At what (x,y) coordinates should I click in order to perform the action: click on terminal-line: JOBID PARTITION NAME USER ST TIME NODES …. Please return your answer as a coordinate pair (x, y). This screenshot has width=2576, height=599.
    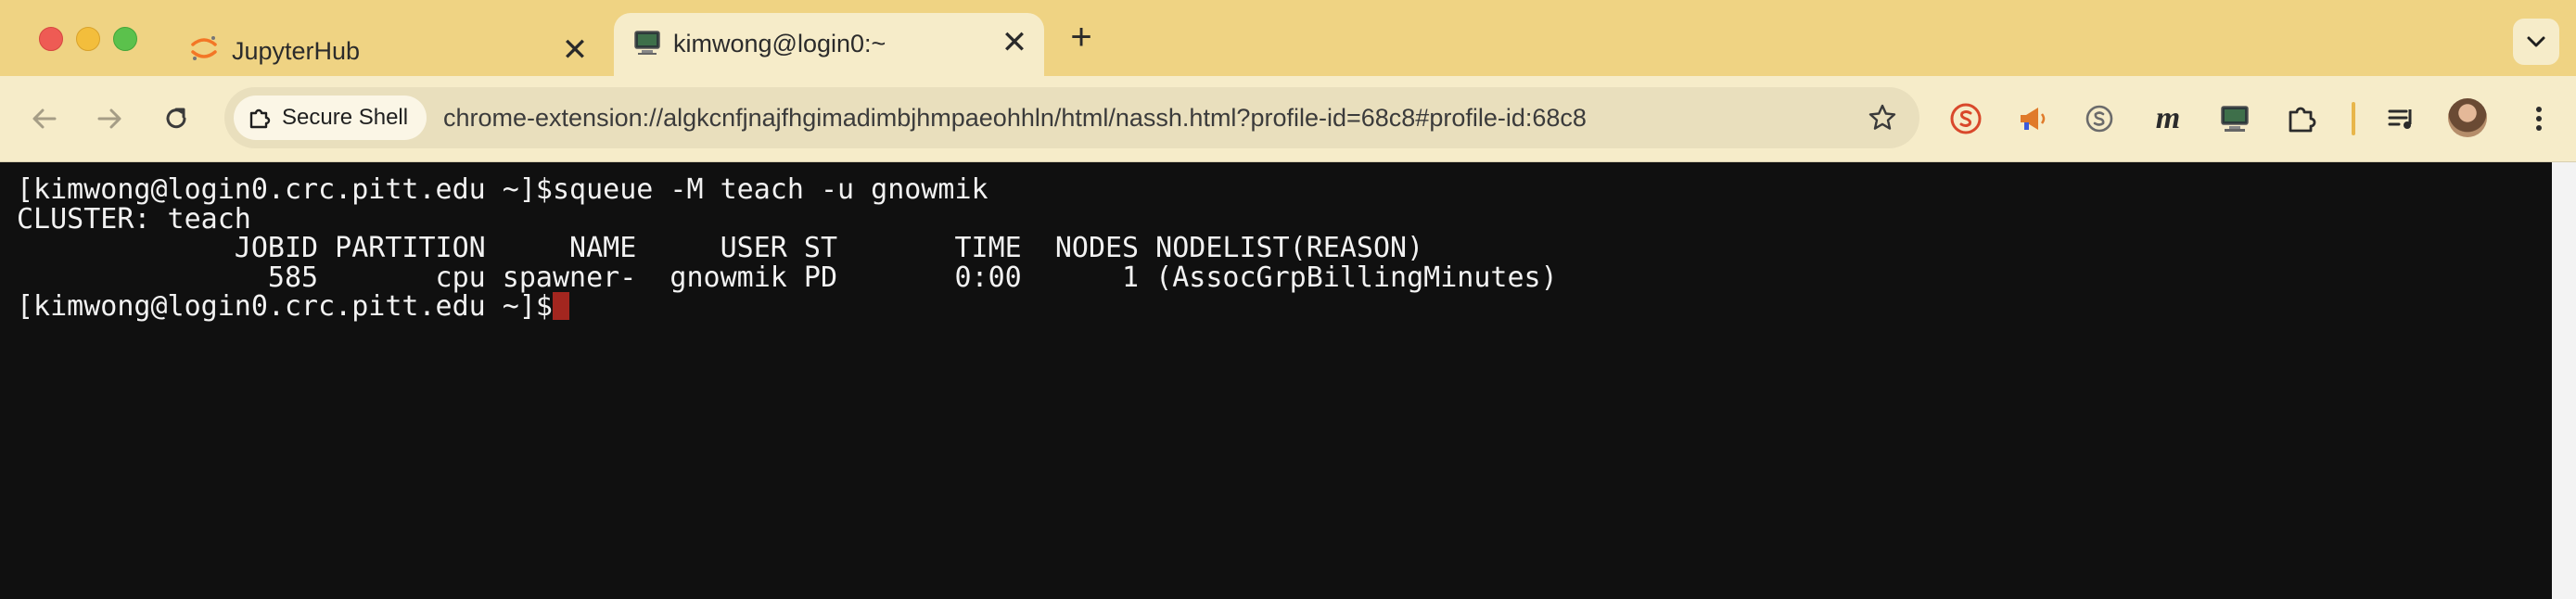
    Looking at the image, I should click on (720, 248).